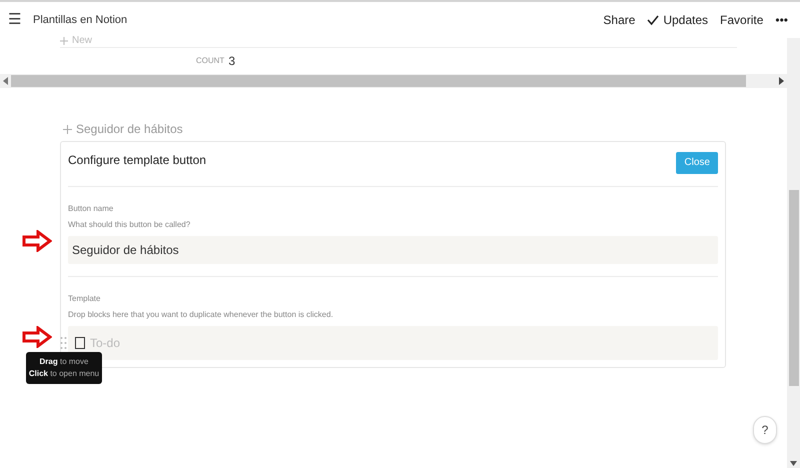  What do you see at coordinates (781, 20) in the screenshot?
I see `topbar-action: •••` at bounding box center [781, 20].